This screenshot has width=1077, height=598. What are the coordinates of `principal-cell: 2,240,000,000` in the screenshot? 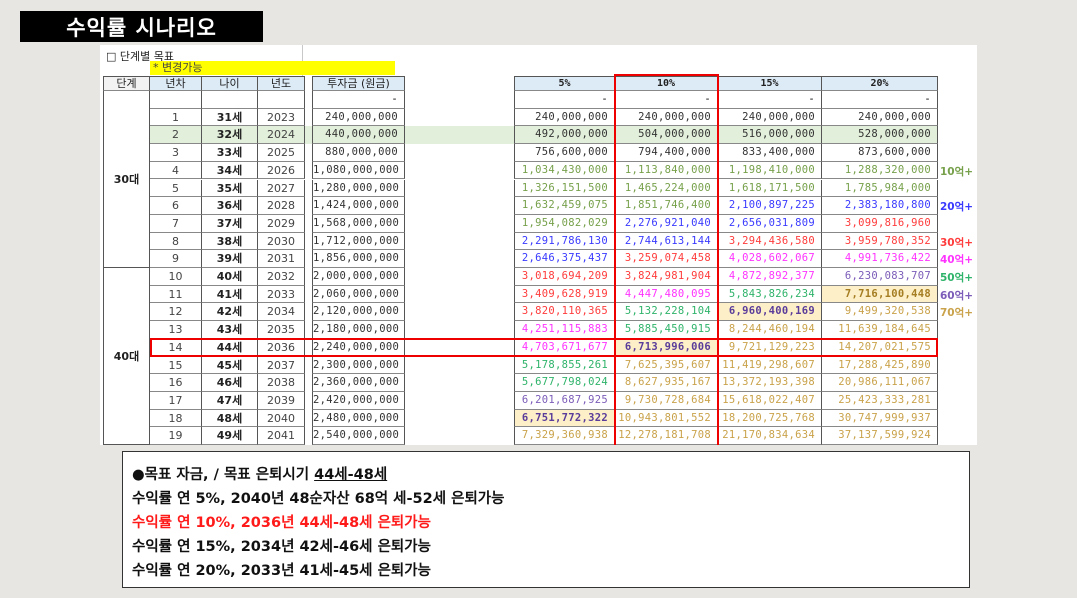 It's located at (358, 347).